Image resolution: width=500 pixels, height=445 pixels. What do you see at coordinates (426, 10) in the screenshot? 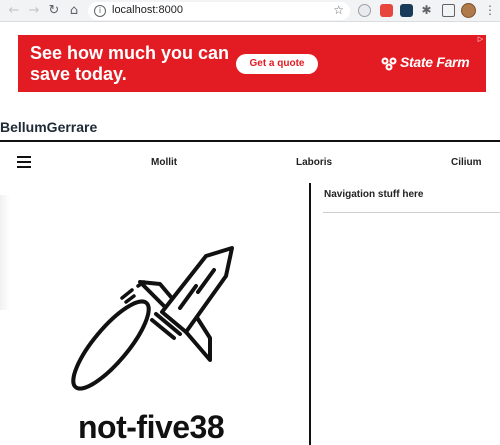
I see `extensions-icon: ✱` at bounding box center [426, 10].